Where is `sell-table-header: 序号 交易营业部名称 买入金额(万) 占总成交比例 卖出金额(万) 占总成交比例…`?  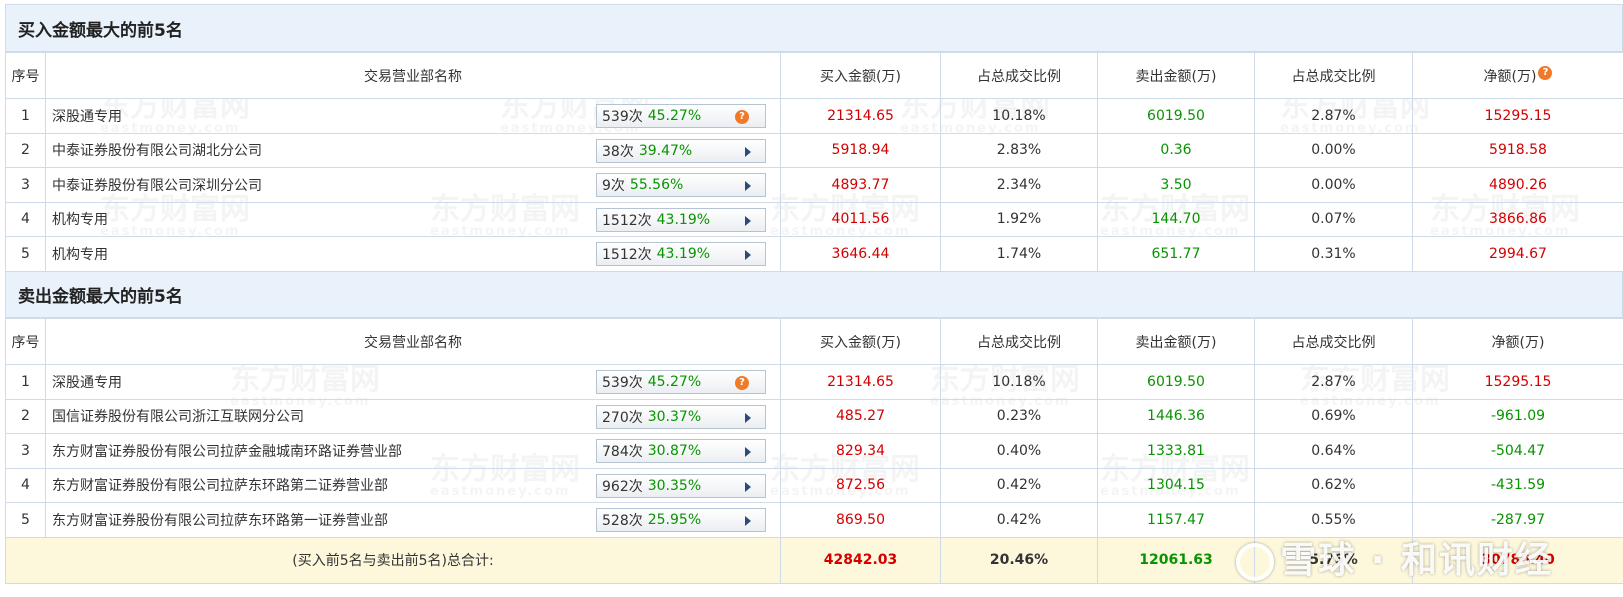
sell-table-header: 序号 交易营业部名称 买入金额(万) 占总成交比例 卖出金额(万) 占总成交比例… is located at coordinates (814, 341).